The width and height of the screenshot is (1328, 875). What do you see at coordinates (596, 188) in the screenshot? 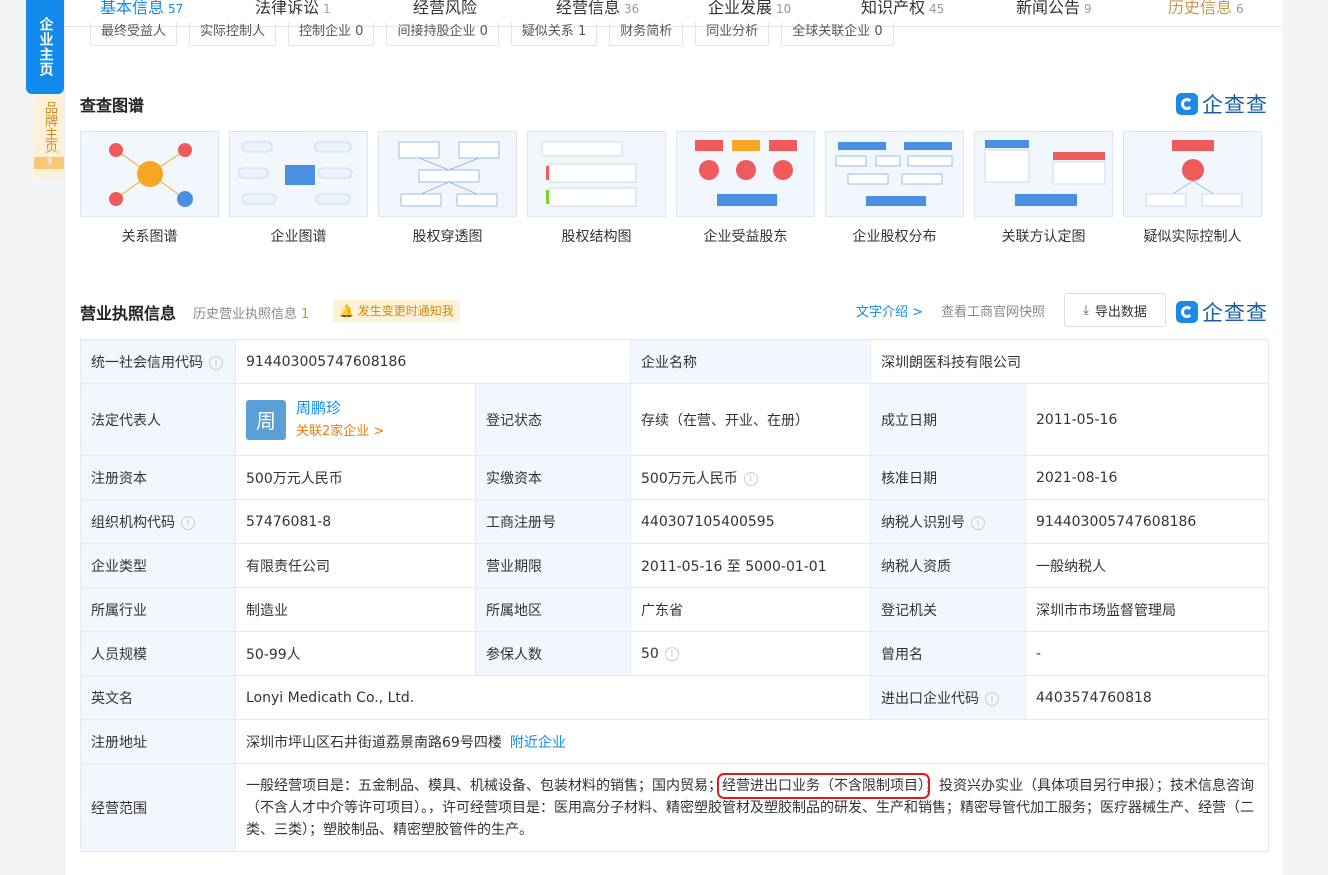
I see `graph-card-equity-structure: 股权结构图` at bounding box center [596, 188].